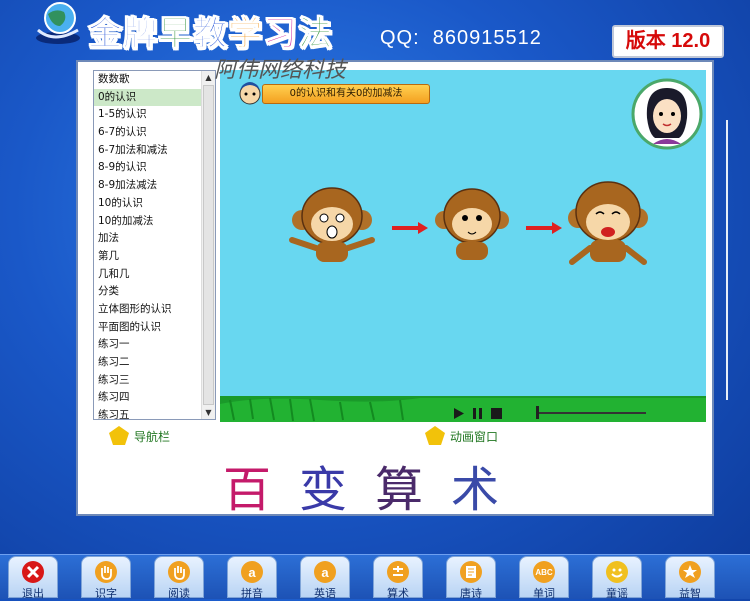 The height and width of the screenshot is (601, 750). Describe the element at coordinates (315, 34) in the screenshot. I see `brand-title-char: 法` at that location.